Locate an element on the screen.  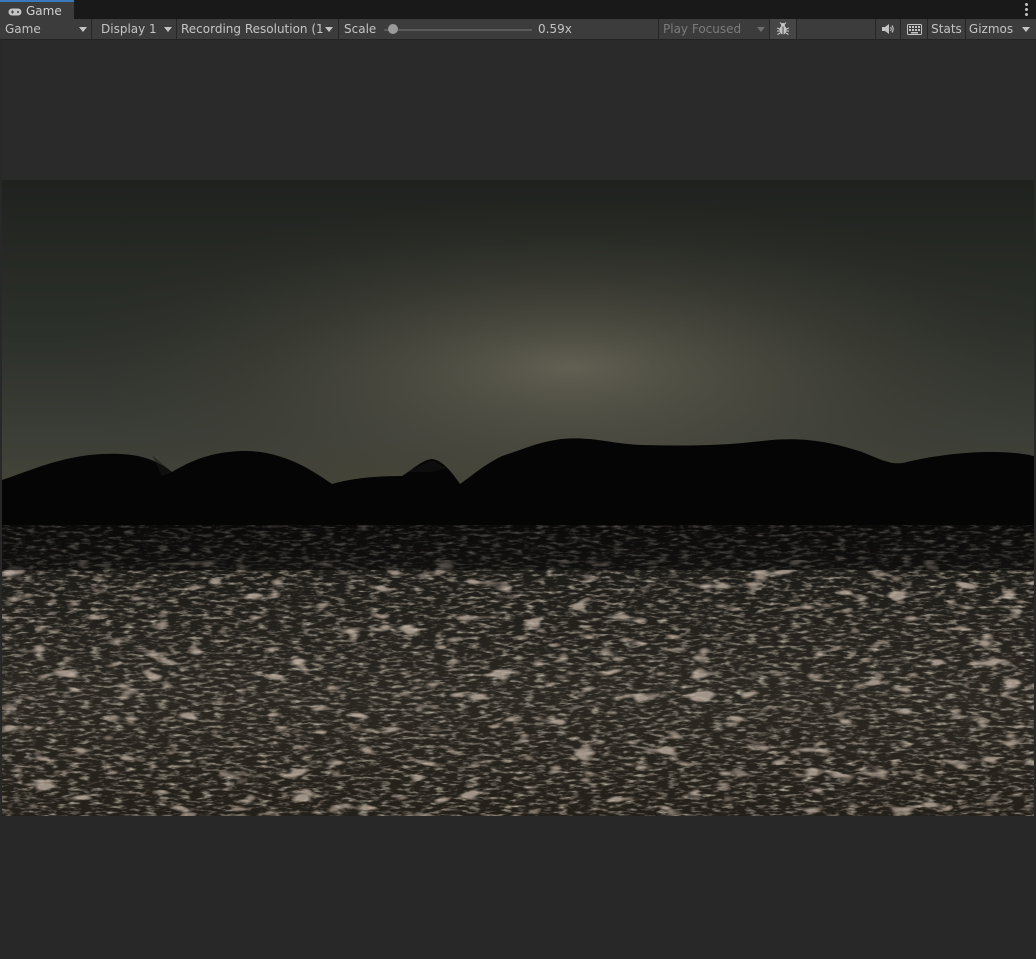
view-mode-label: Game is located at coordinates (23, 29).